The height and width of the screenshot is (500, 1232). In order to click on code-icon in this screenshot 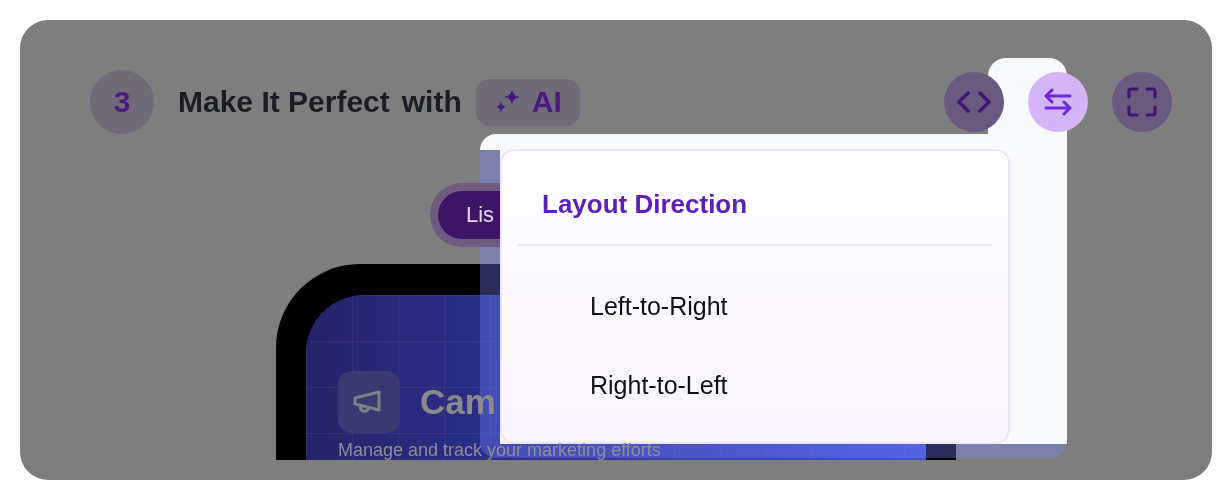, I will do `click(974, 102)`.